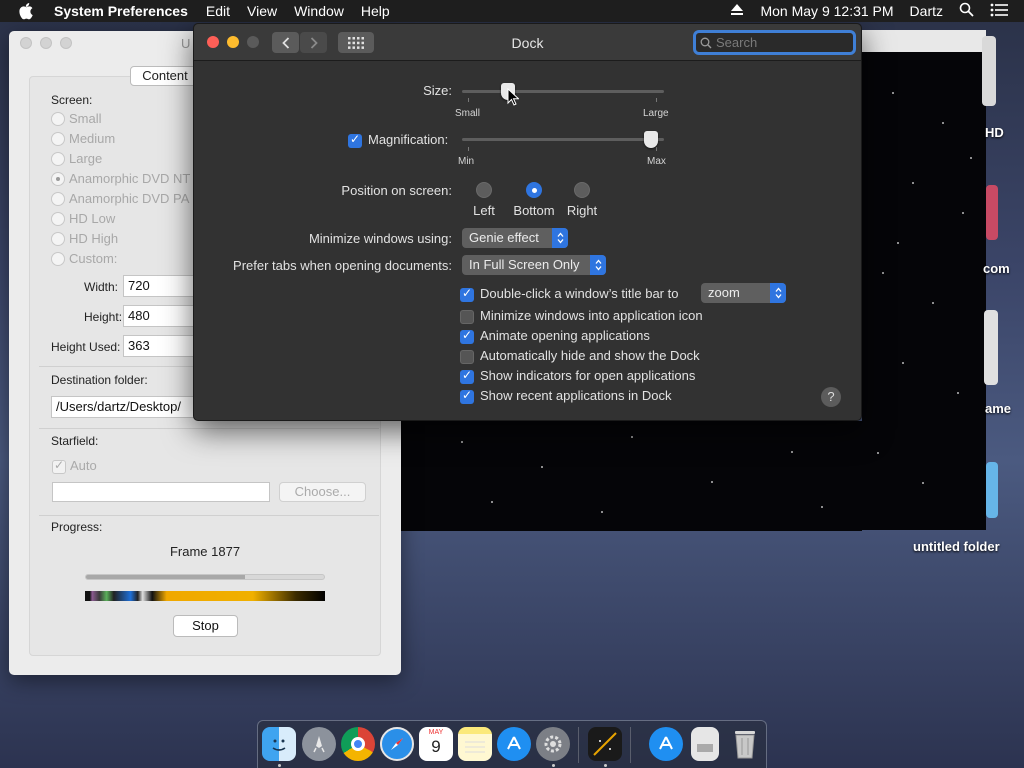  What do you see at coordinates (120, 198) in the screenshot?
I see `screen-option-anamorphic-pal: Anamorphic DVD PA` at bounding box center [120, 198].